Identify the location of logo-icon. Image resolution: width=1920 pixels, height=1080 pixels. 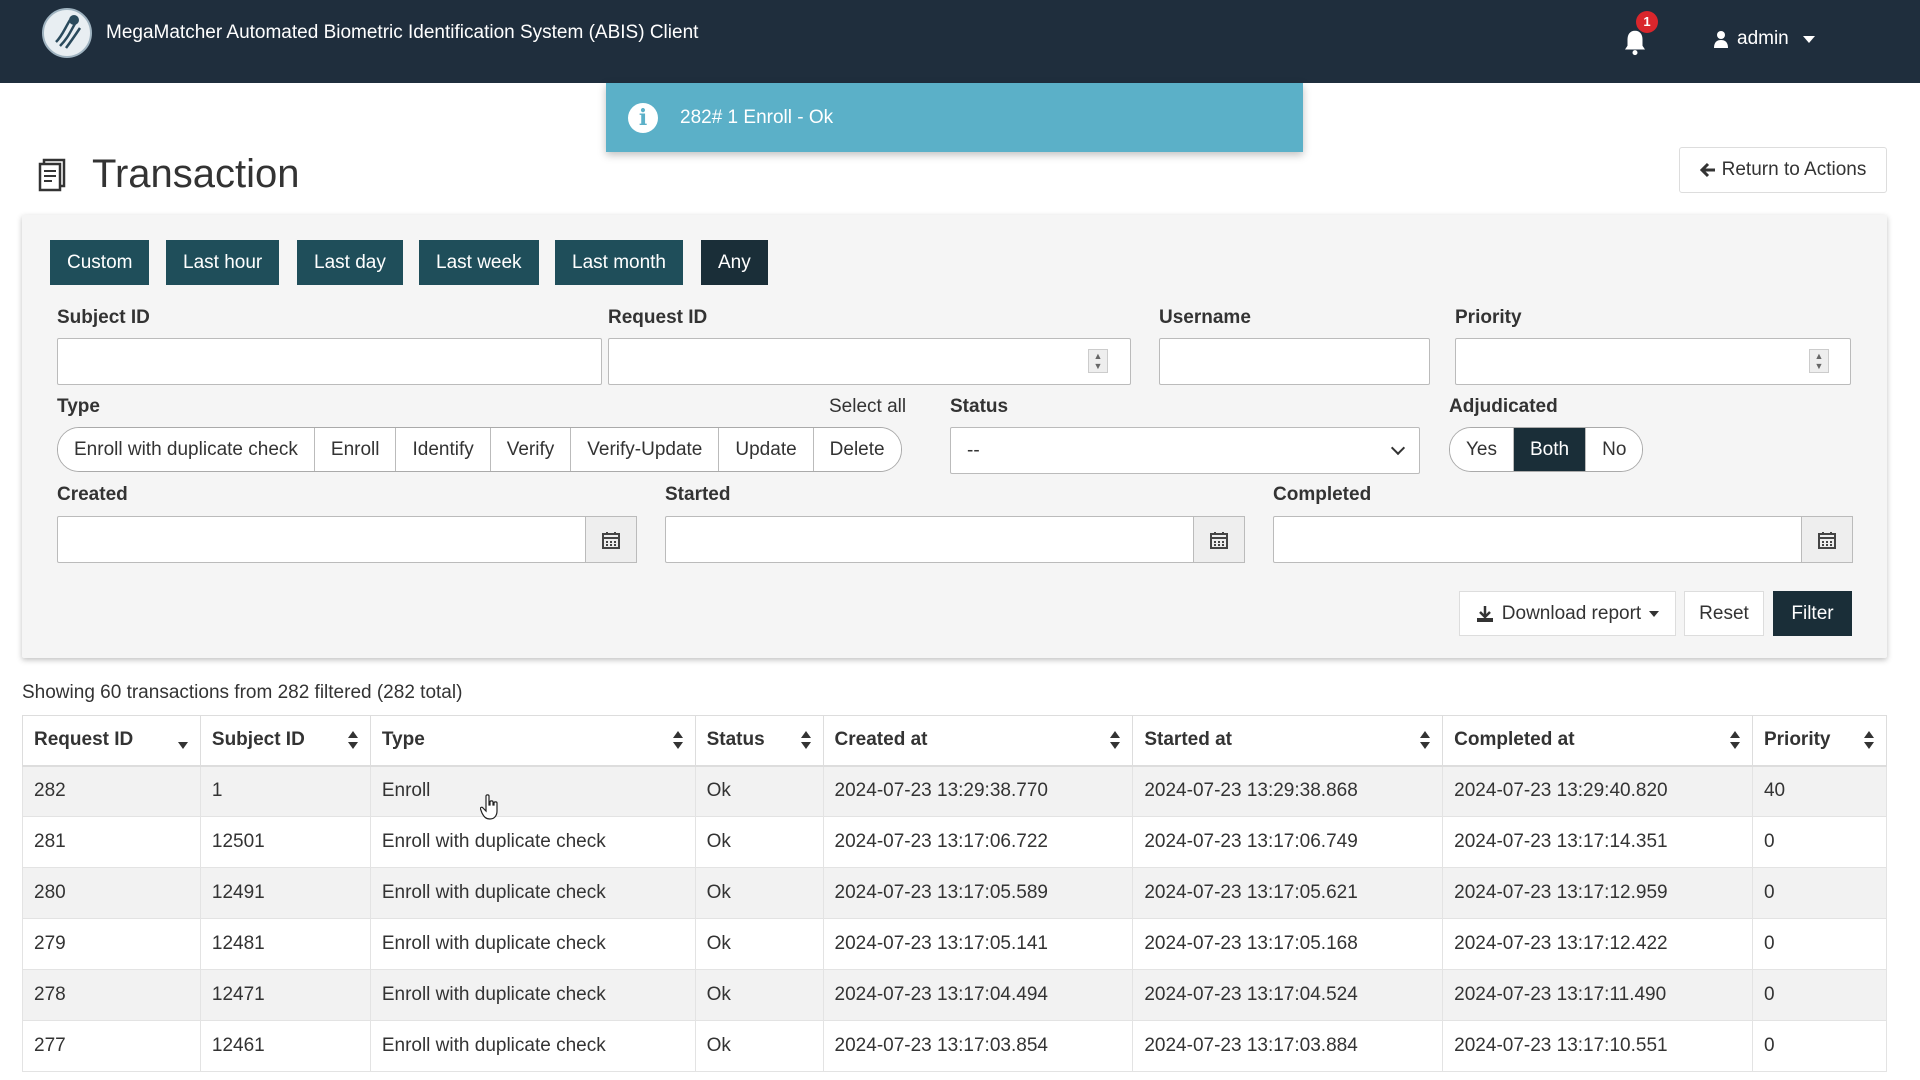
(67, 33).